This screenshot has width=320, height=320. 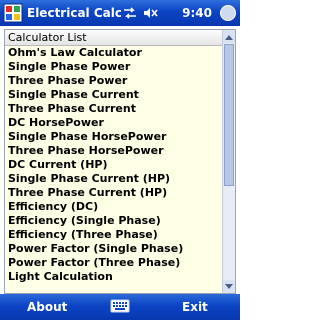 What do you see at coordinates (114, 179) in the screenshot?
I see `list-item: Single Phase Current (HP)` at bounding box center [114, 179].